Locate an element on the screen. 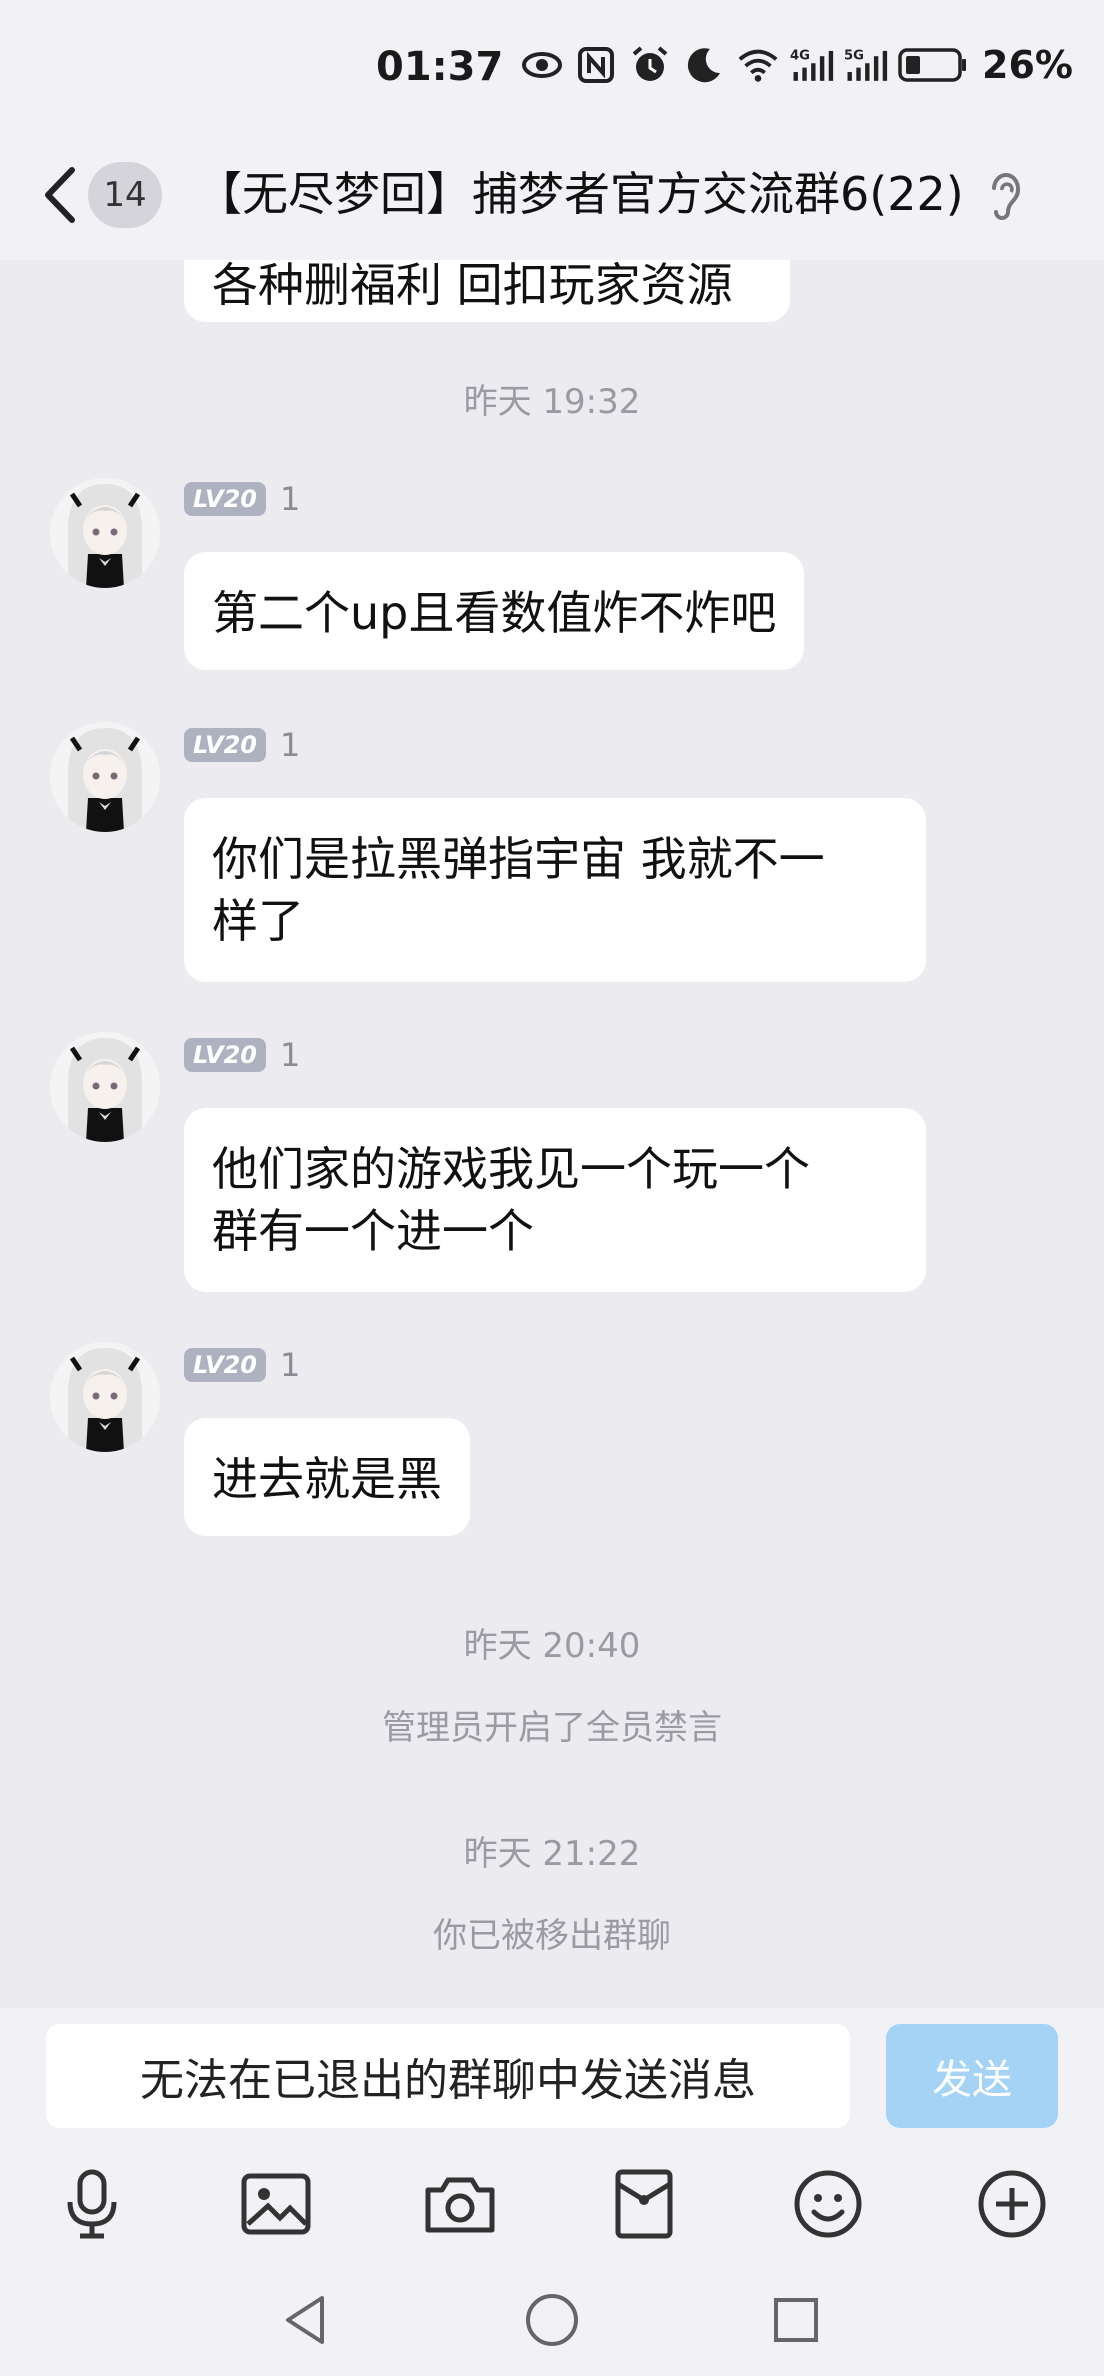 This screenshot has height=2376, width=1104. message-text: 进去就是黑 is located at coordinates (327, 1479).